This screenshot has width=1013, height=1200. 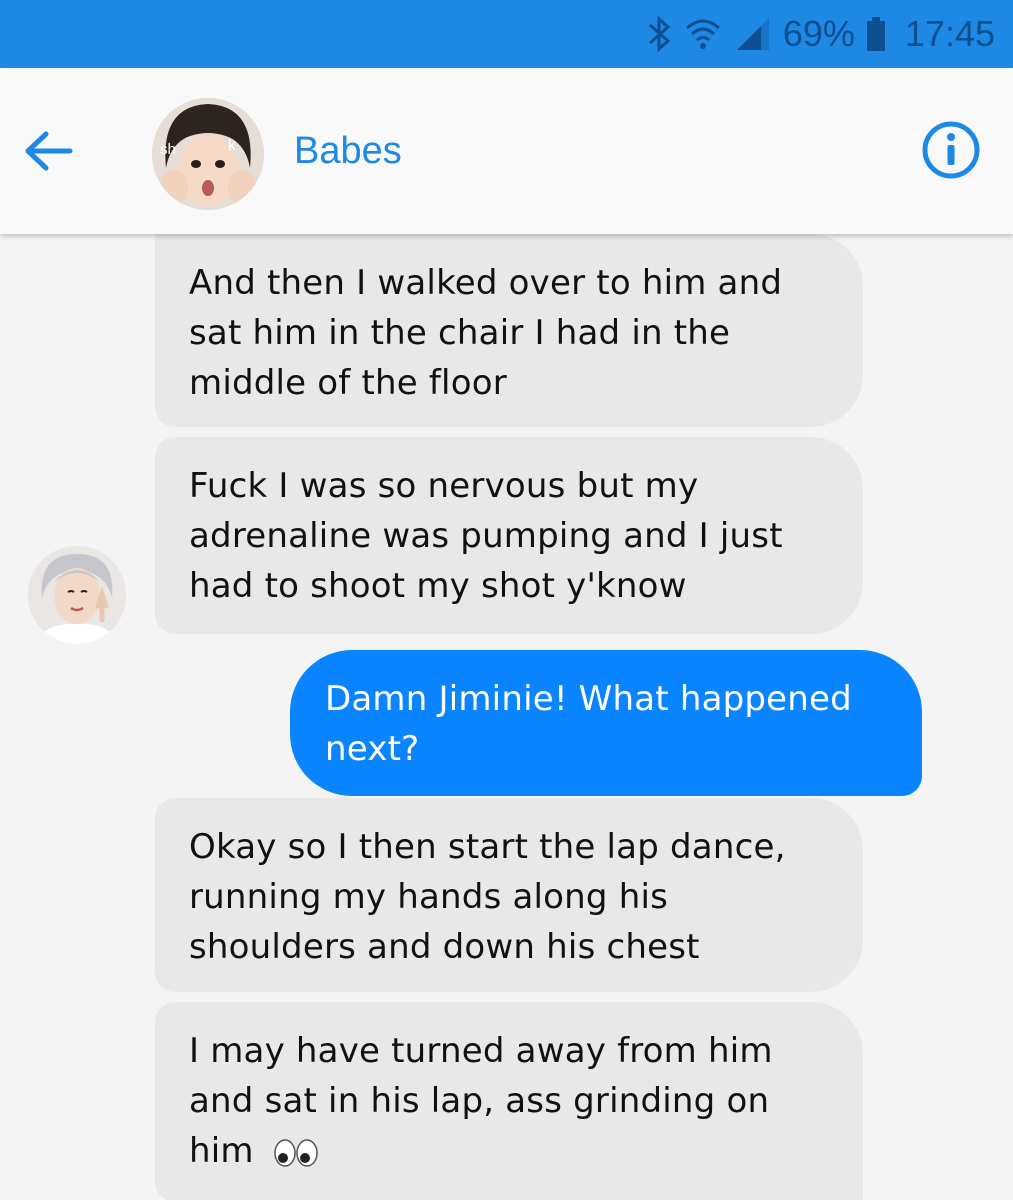 What do you see at coordinates (703, 34) in the screenshot?
I see `wifi-icon` at bounding box center [703, 34].